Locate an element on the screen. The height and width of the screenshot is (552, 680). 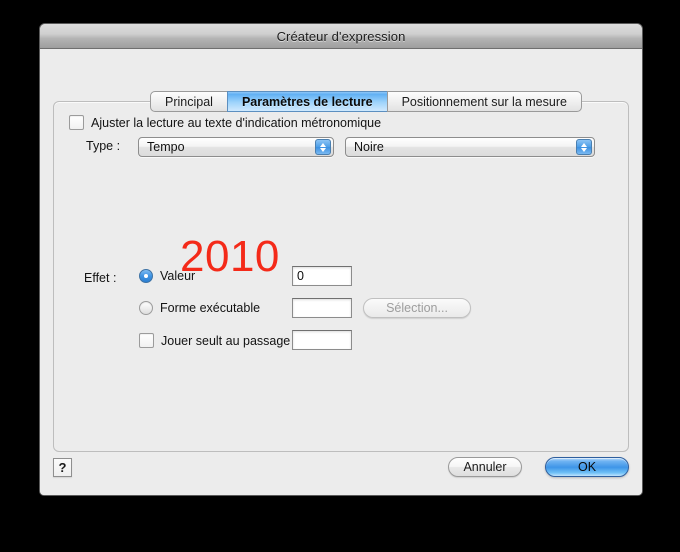
effect-label-row: Effet : is located at coordinates (100, 278).